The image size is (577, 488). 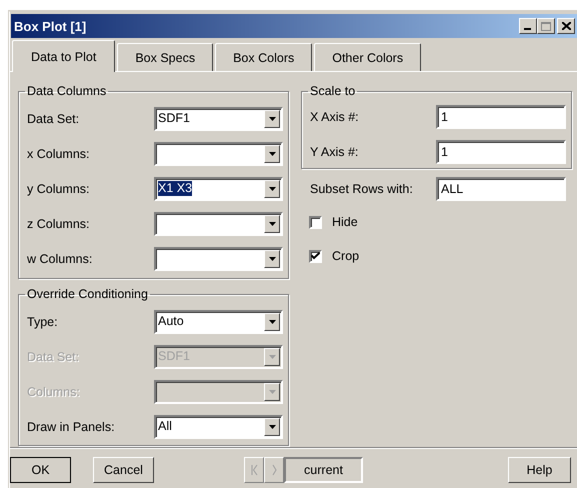 I want to click on checkbox-label: Hide, so click(x=345, y=222).